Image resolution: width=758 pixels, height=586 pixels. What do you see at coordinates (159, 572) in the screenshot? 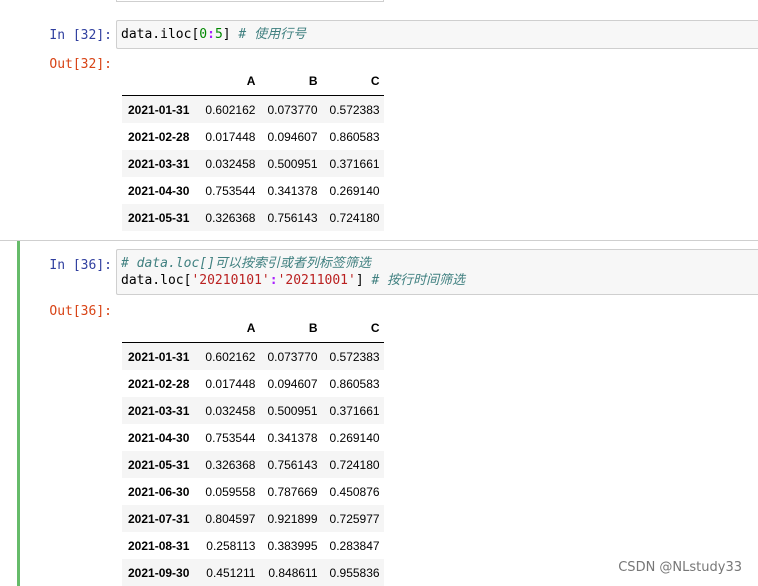
I see `row-index: 2021-09-30` at bounding box center [159, 572].